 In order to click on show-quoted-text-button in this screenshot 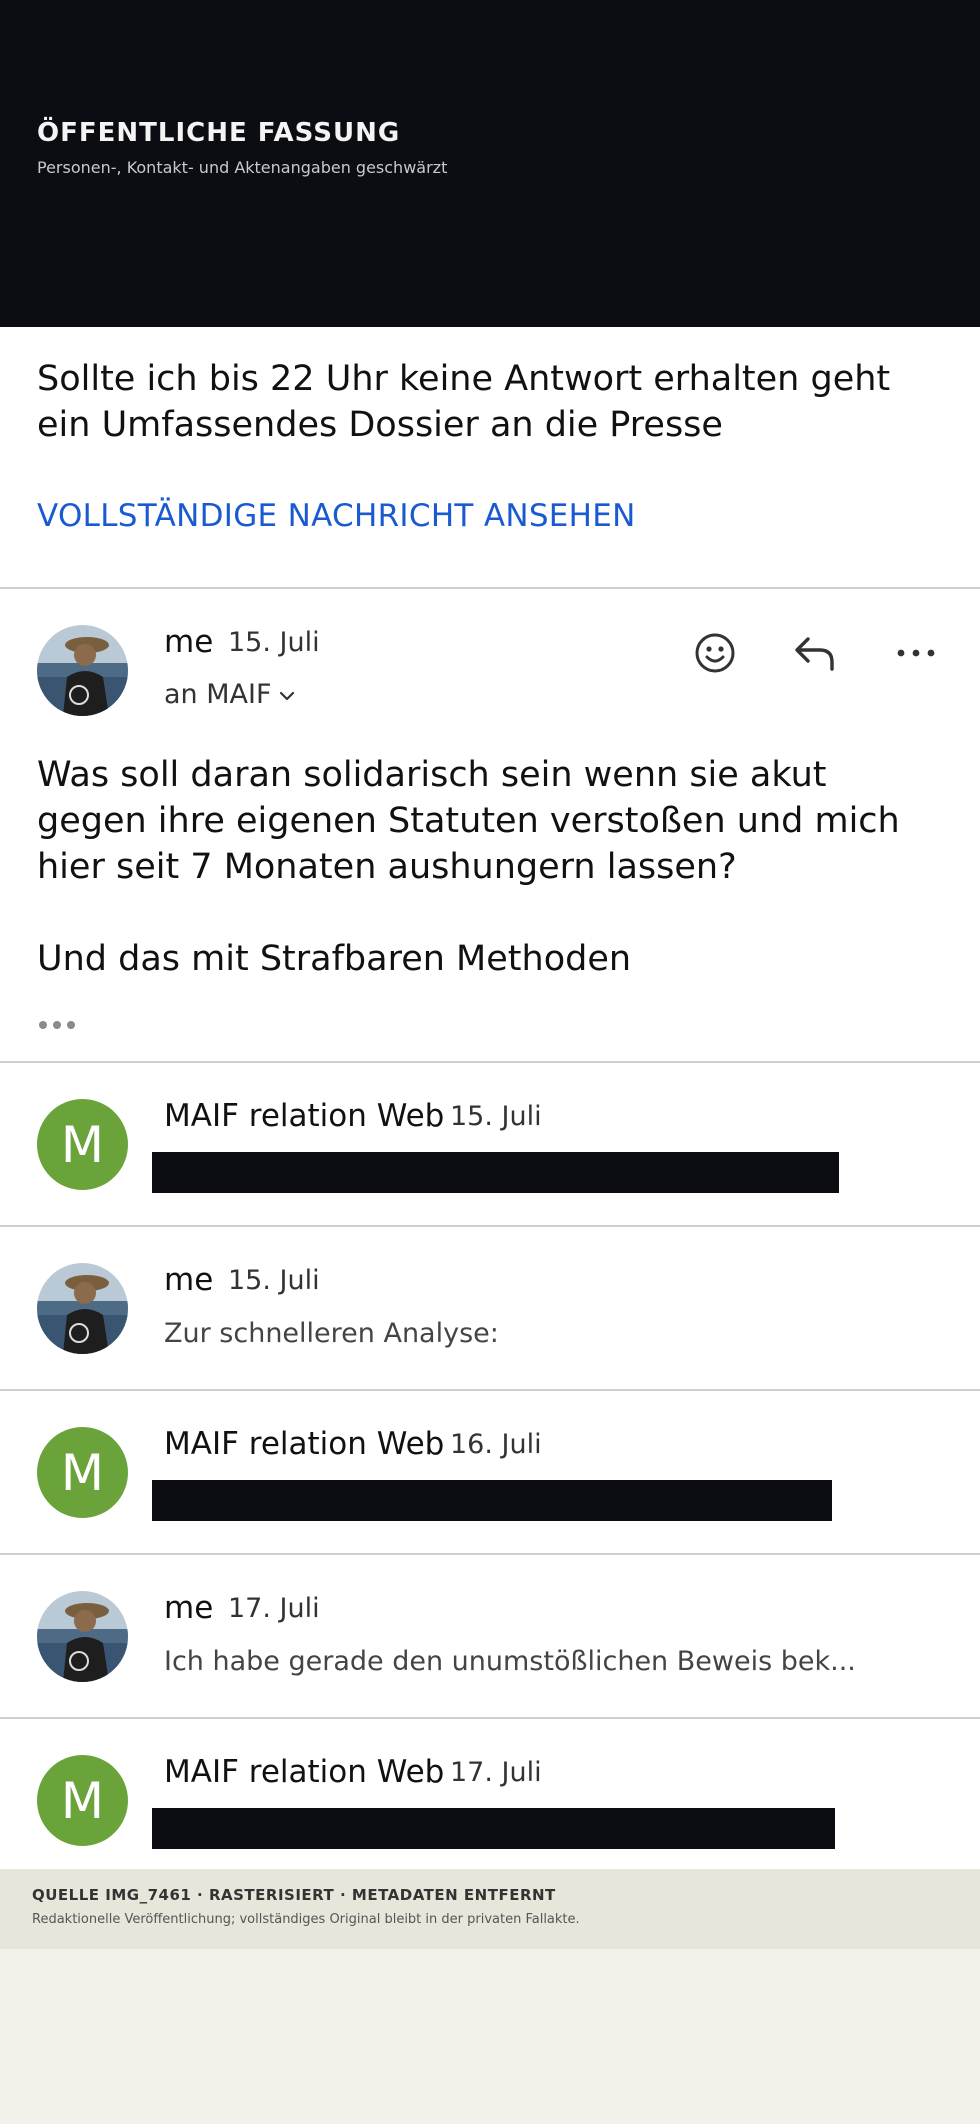, I will do `click(57, 1025)`.